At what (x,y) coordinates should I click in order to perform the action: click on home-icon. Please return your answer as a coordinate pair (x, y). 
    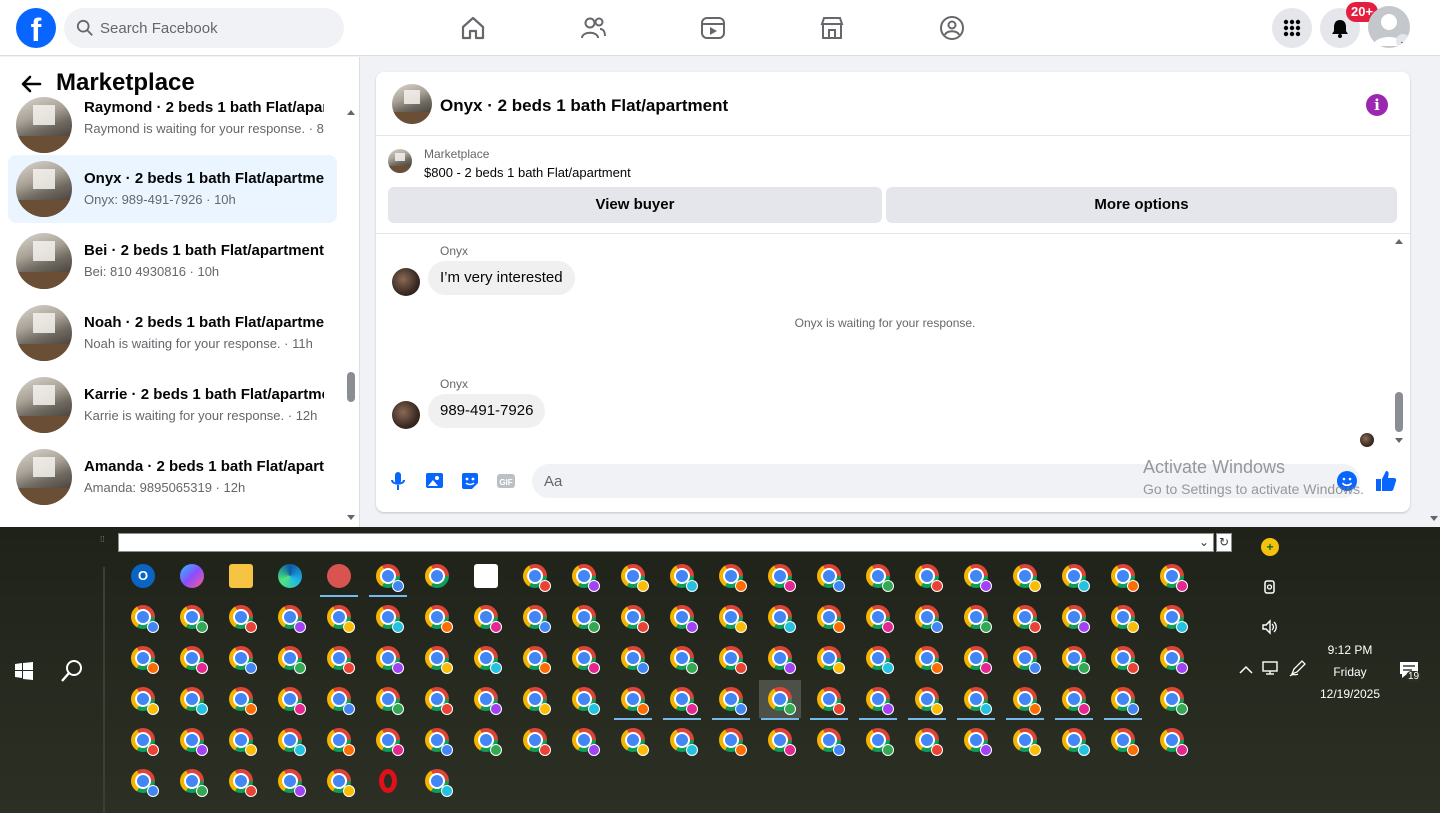
    Looking at the image, I should click on (473, 28).